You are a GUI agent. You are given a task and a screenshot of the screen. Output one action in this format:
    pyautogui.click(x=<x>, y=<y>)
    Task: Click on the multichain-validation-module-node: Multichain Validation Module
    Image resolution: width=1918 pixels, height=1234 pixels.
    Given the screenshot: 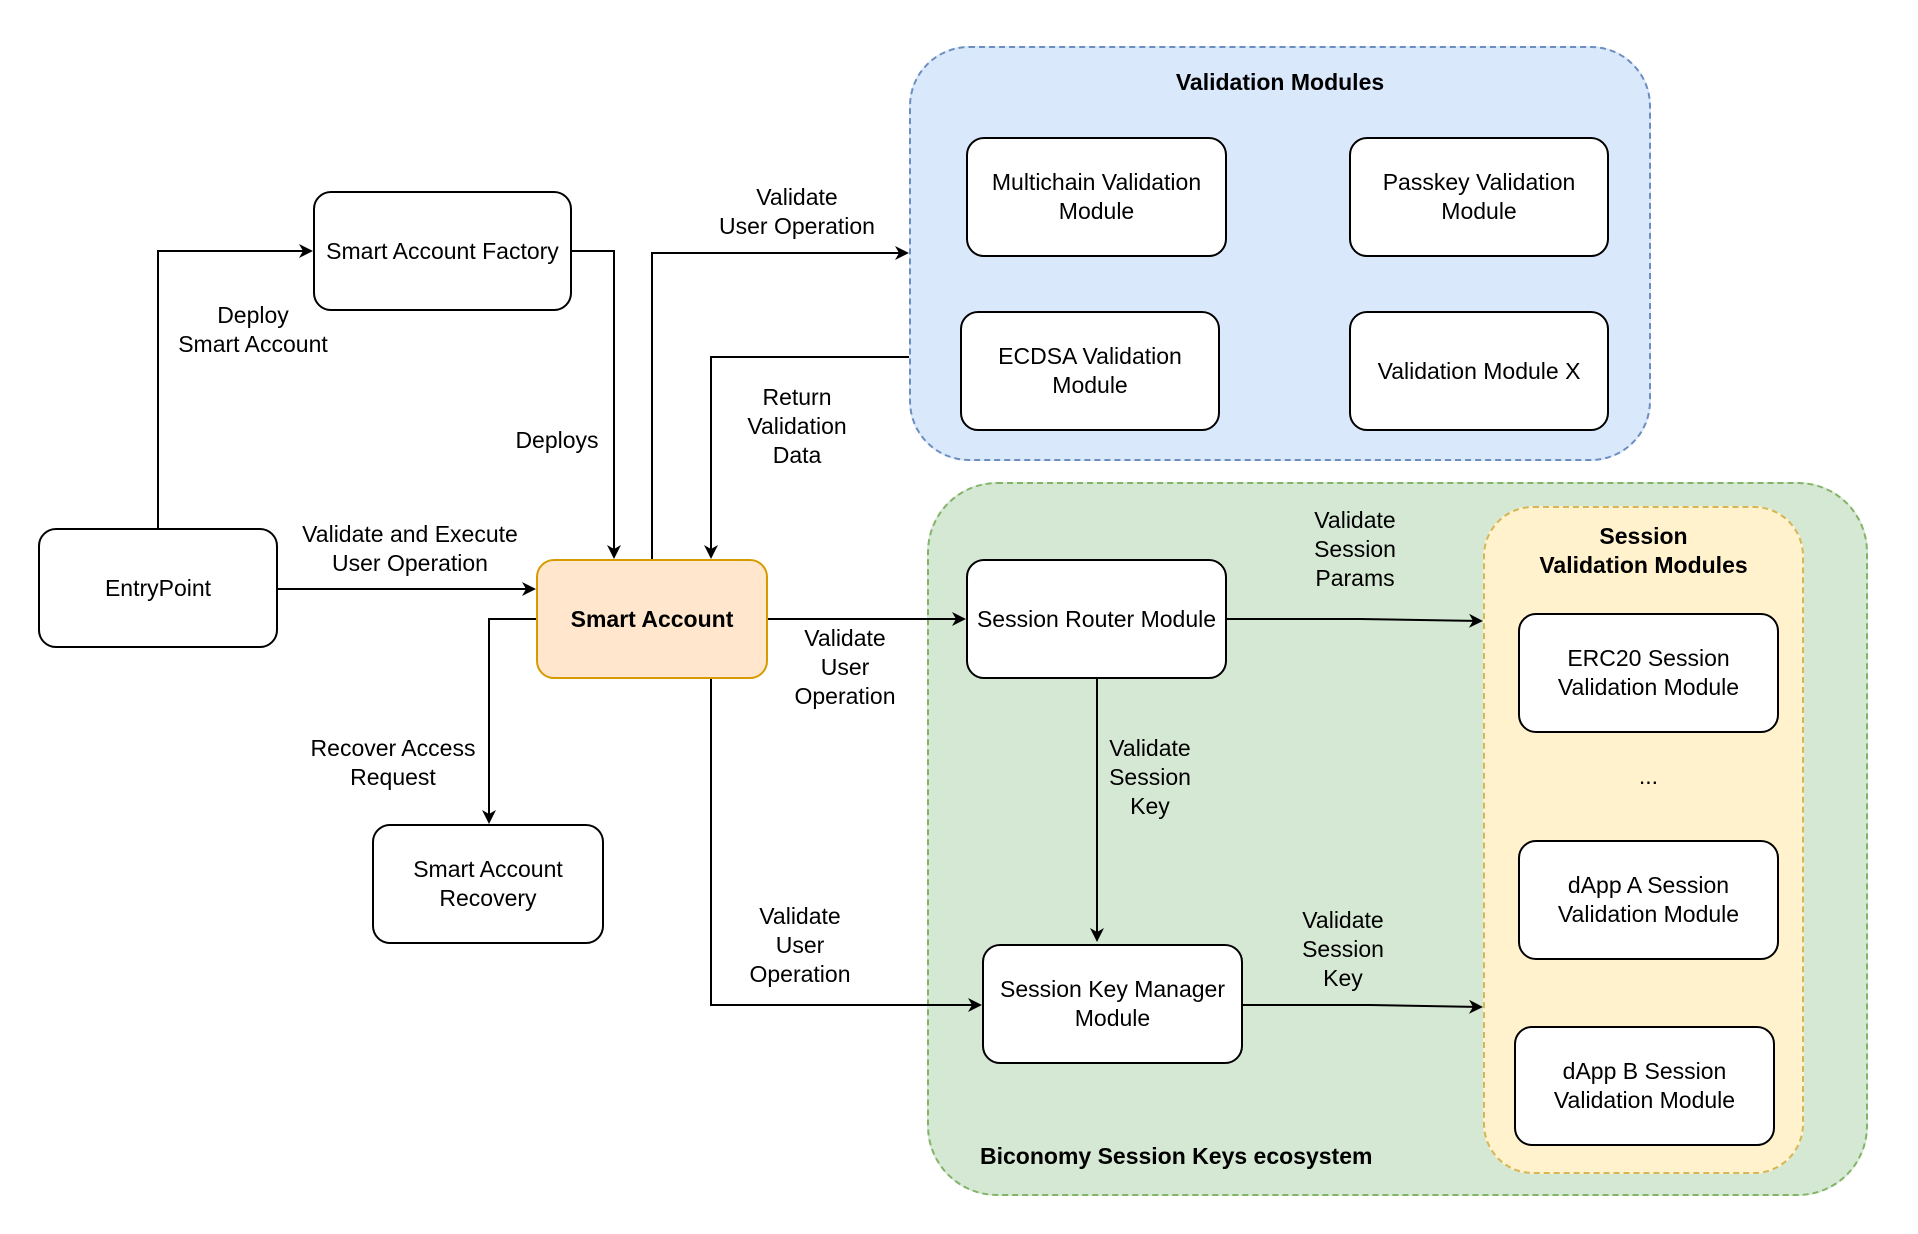 What is the action you would take?
    pyautogui.click(x=1096, y=197)
    